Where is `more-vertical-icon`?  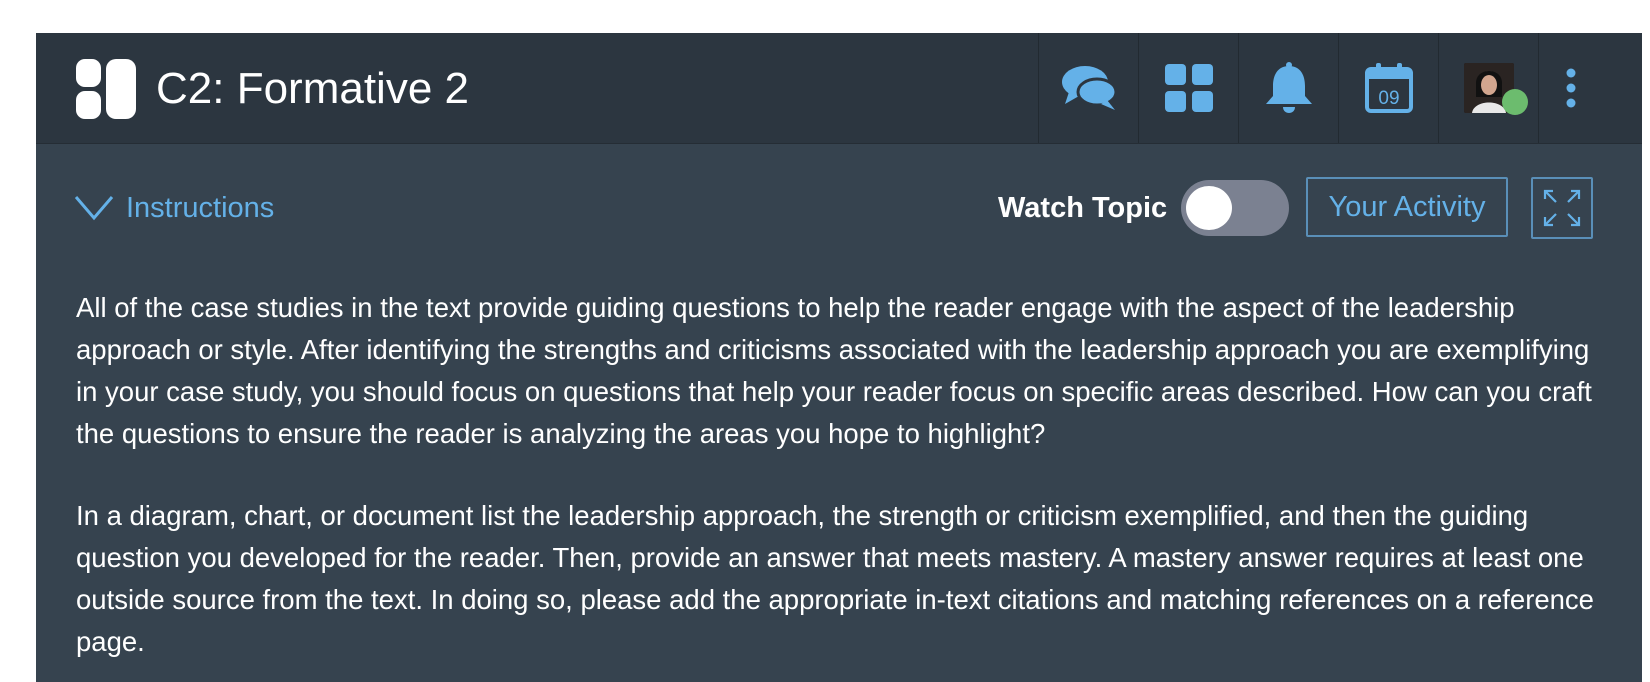
more-vertical-icon is located at coordinates (1571, 88).